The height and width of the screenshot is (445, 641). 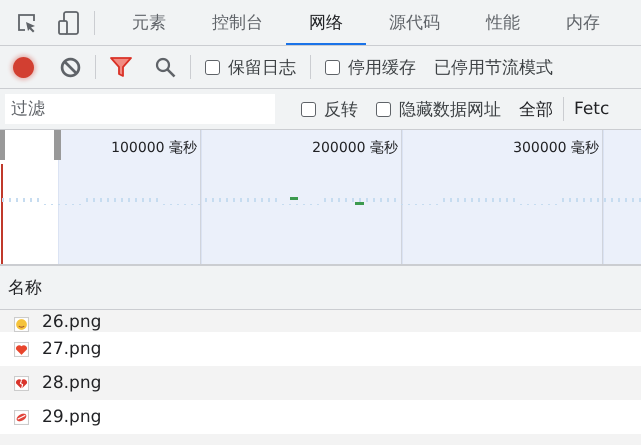 What do you see at coordinates (503, 22) in the screenshot?
I see `panel-tab: 性能` at bounding box center [503, 22].